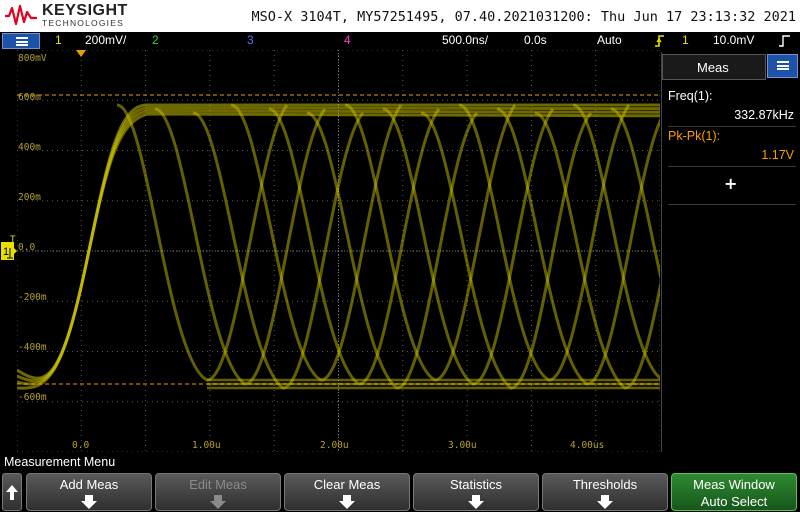 The width and height of the screenshot is (800, 512). I want to click on softkey-label: Statistics, so click(475, 484).